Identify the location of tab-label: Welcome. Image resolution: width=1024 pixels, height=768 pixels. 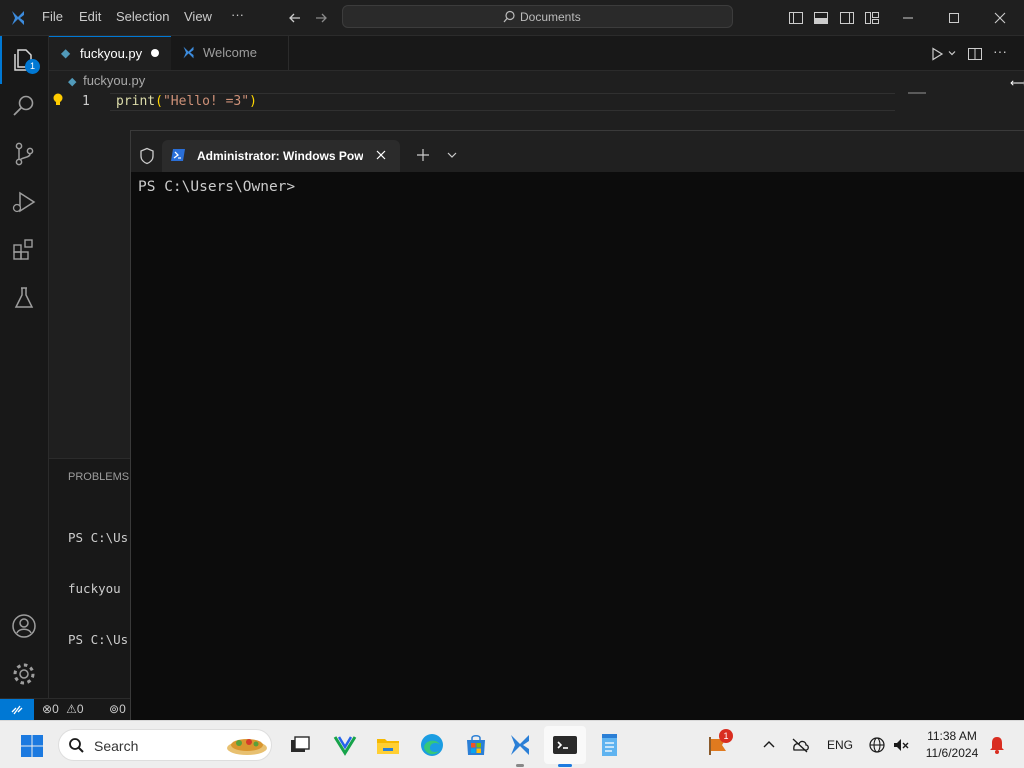
(230, 52).